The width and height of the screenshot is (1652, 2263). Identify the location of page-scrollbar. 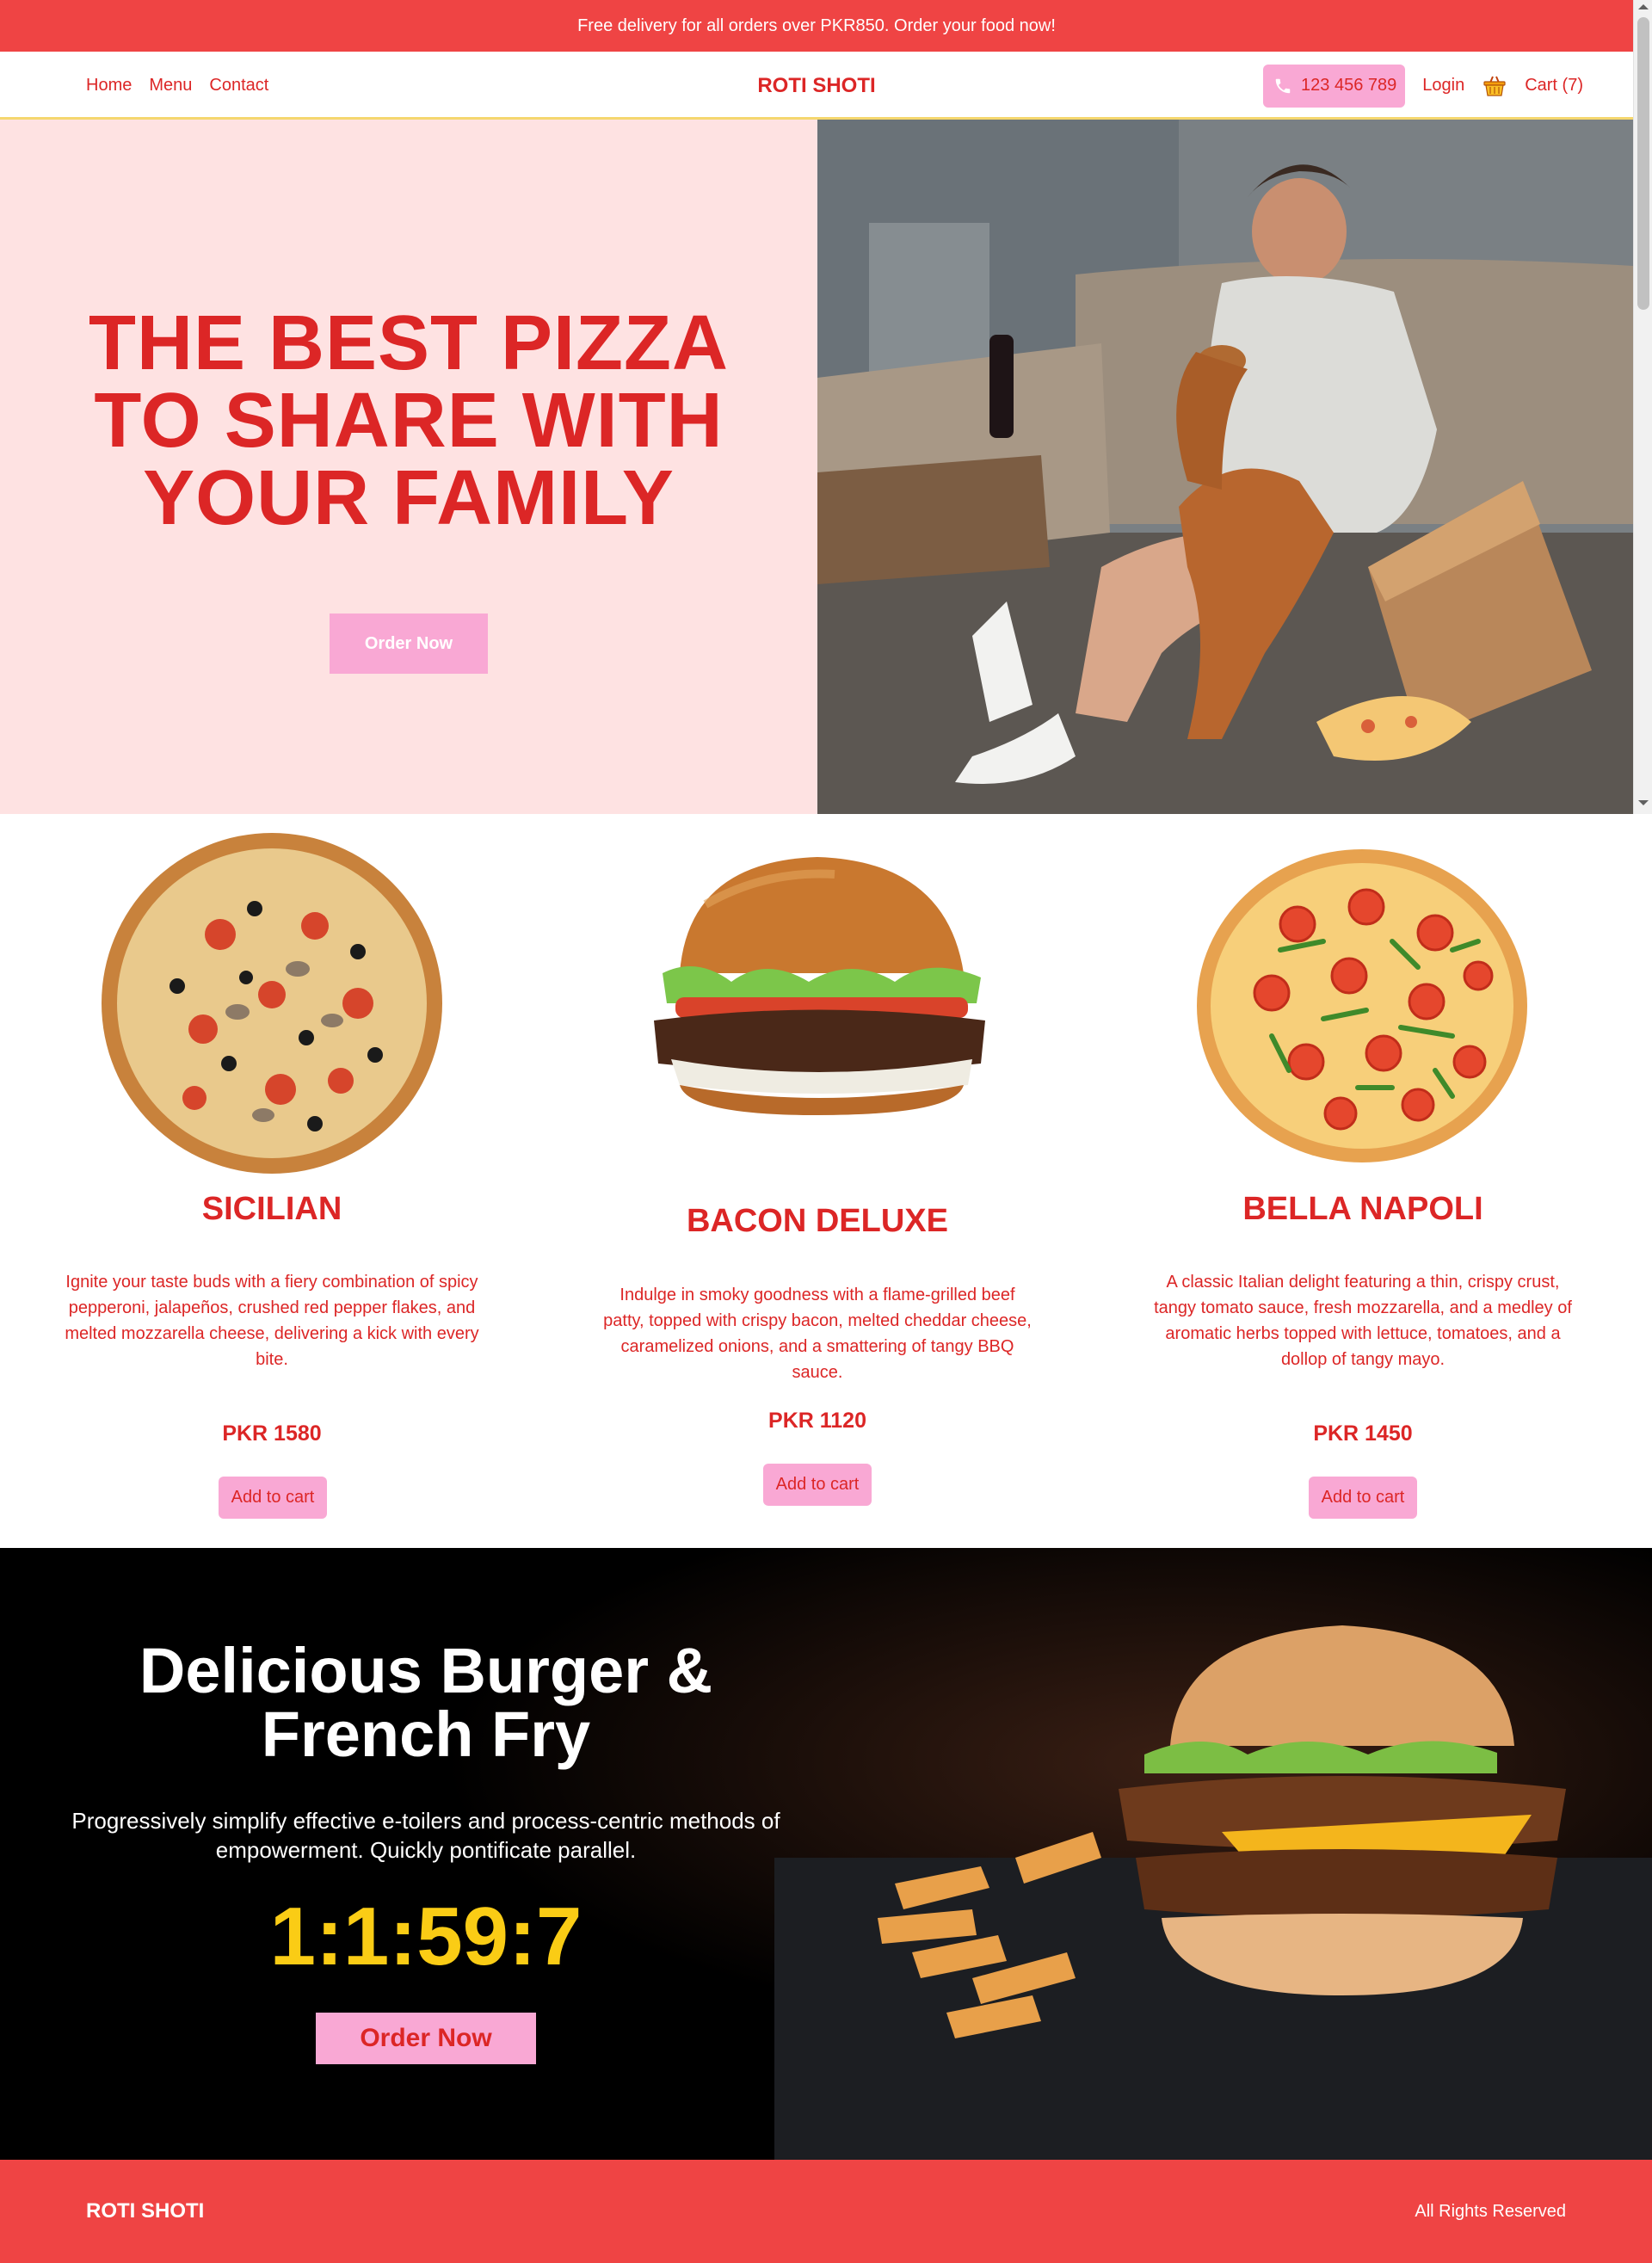
(1642, 407).